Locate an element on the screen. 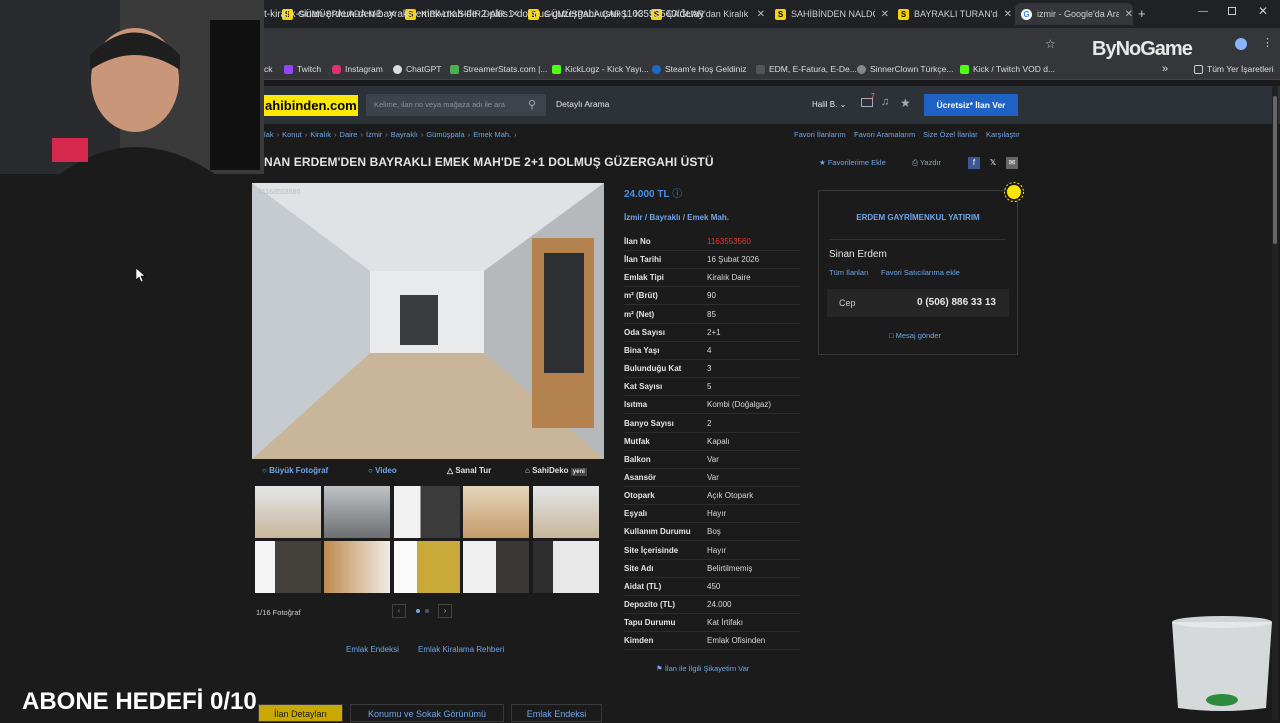 The height and width of the screenshot is (723, 1280). add-favorite-link: ★ Favorilerime Ekle is located at coordinates (852, 162).